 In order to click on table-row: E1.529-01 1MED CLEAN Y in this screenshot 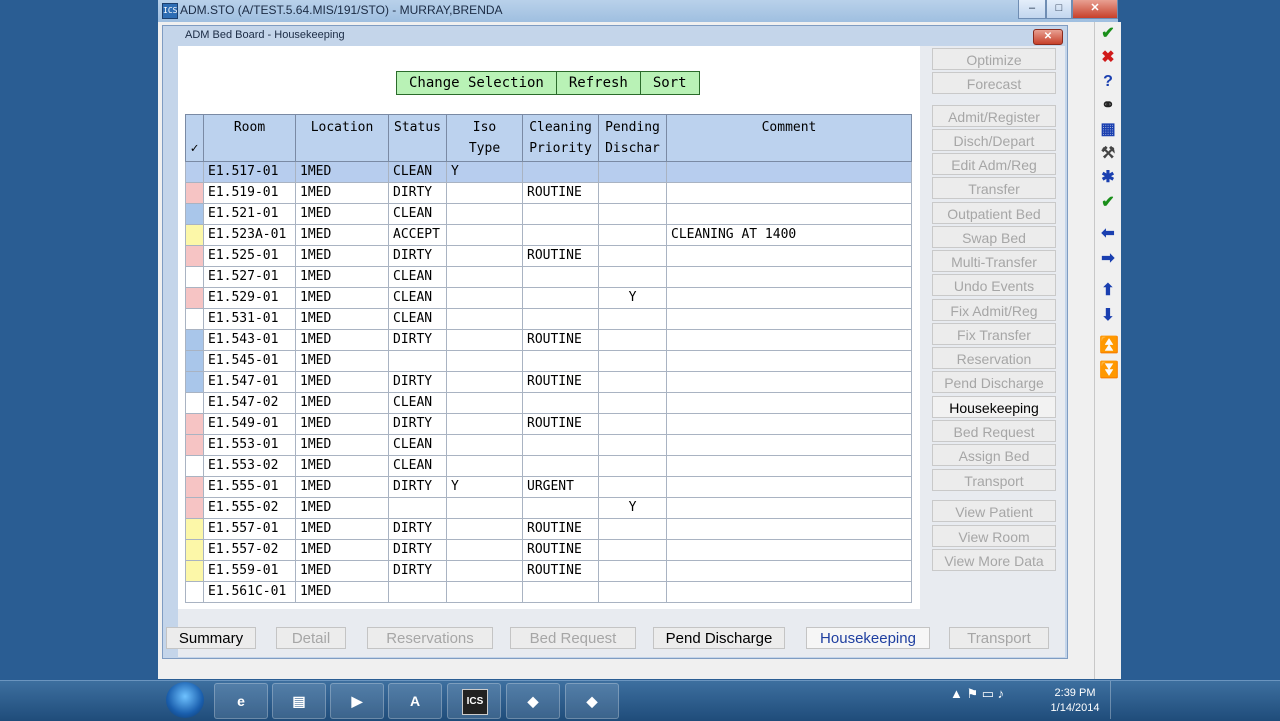, I will do `click(548, 298)`.